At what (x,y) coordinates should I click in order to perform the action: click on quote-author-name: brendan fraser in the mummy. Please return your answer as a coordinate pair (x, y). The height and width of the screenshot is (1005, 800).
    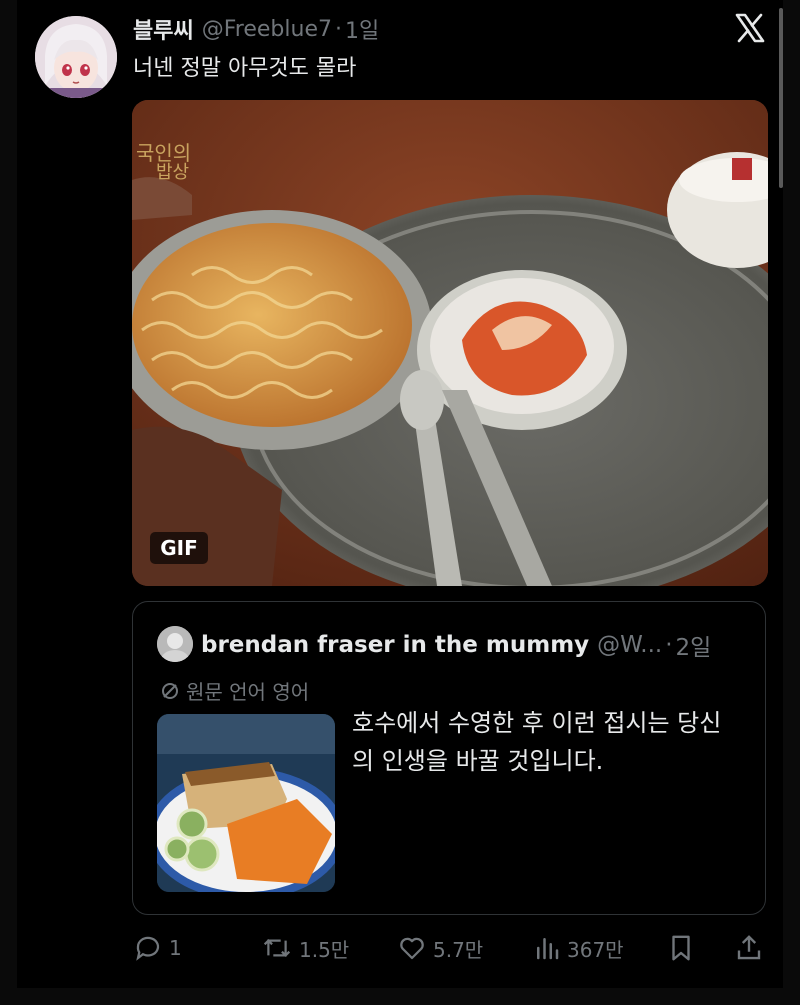
    Looking at the image, I should click on (395, 645).